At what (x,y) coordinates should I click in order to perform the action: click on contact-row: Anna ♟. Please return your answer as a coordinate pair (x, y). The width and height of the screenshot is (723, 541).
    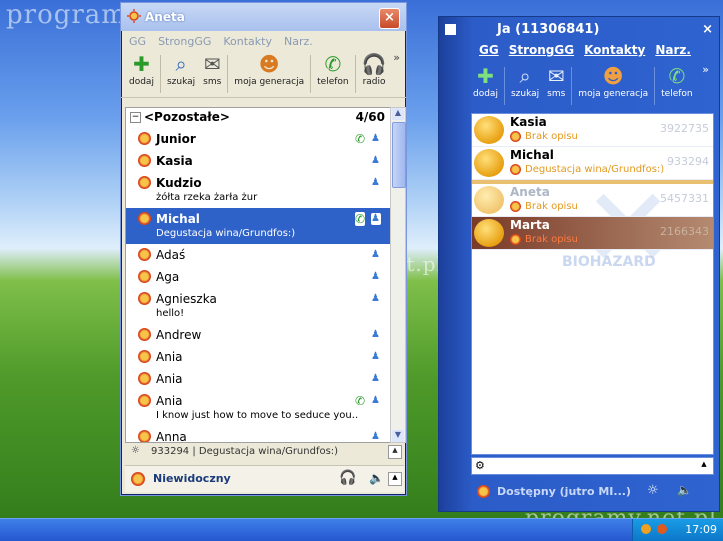
    Looking at the image, I should click on (258, 434).